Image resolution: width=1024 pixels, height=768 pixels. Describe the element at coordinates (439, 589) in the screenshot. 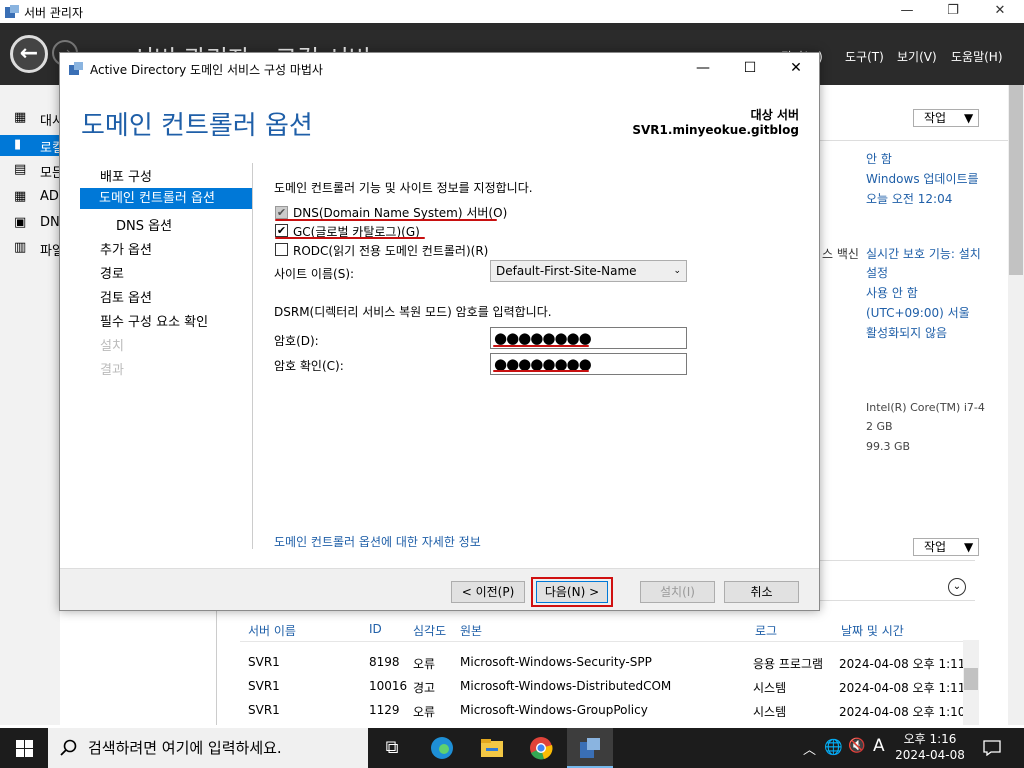

I see `dialog-footer: < 이전(P) 다음(N) > 설치(I) 취소` at that location.